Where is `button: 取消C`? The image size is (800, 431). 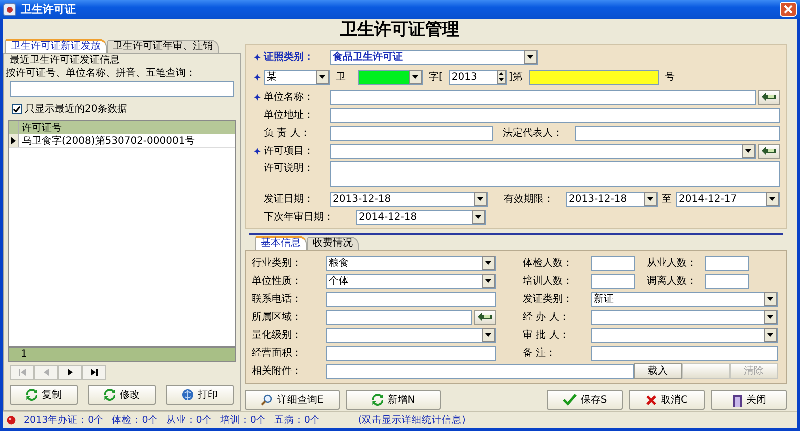 button: 取消C is located at coordinates (667, 400).